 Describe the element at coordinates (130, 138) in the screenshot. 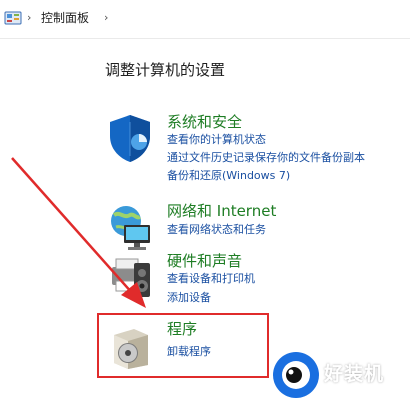

I see `shield-icon` at that location.